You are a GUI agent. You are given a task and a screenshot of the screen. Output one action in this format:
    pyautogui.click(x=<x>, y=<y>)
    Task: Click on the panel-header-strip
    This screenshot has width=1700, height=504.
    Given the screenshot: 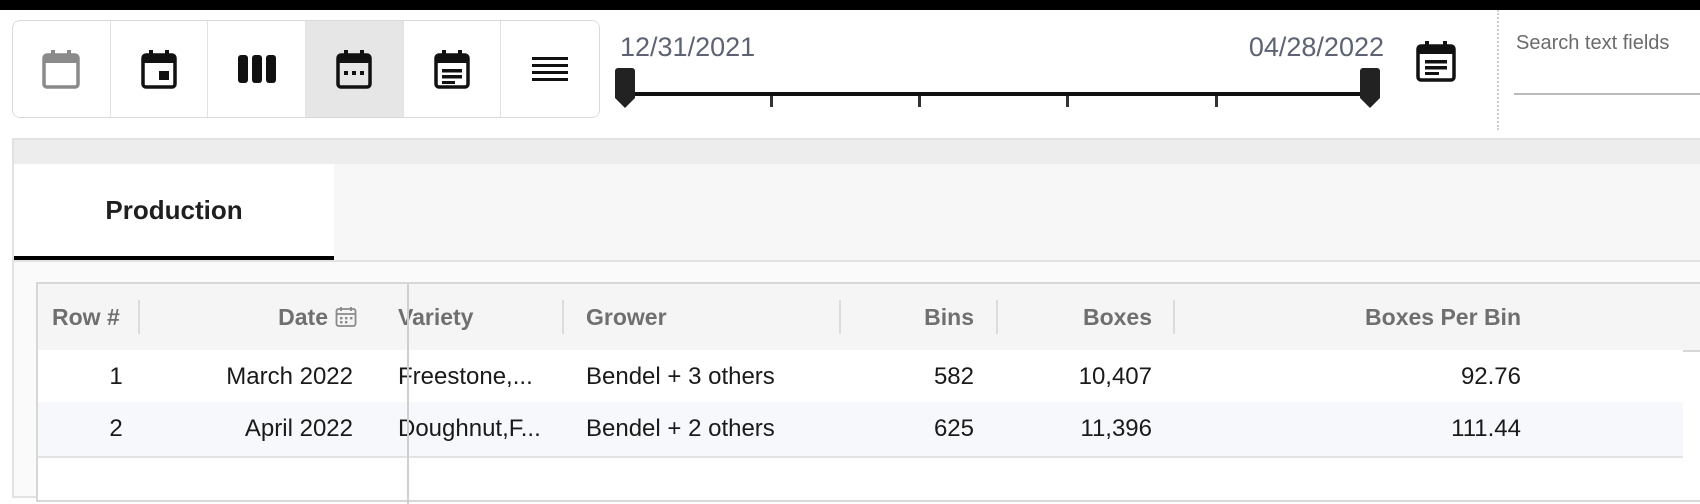 What is the action you would take?
    pyautogui.click(x=857, y=152)
    